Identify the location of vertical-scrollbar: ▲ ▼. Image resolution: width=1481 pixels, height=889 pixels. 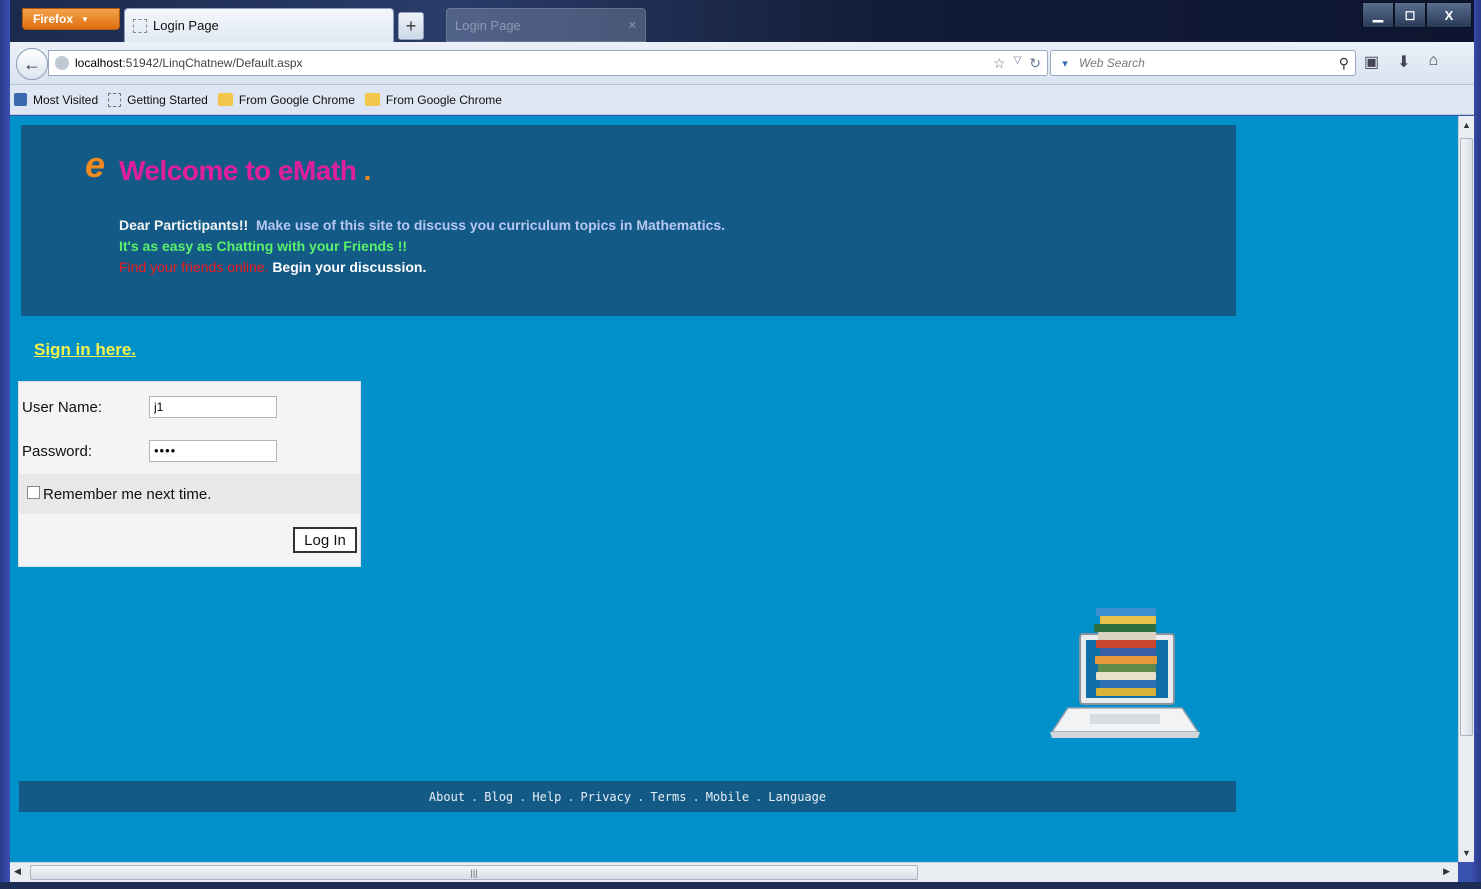
(1466, 489).